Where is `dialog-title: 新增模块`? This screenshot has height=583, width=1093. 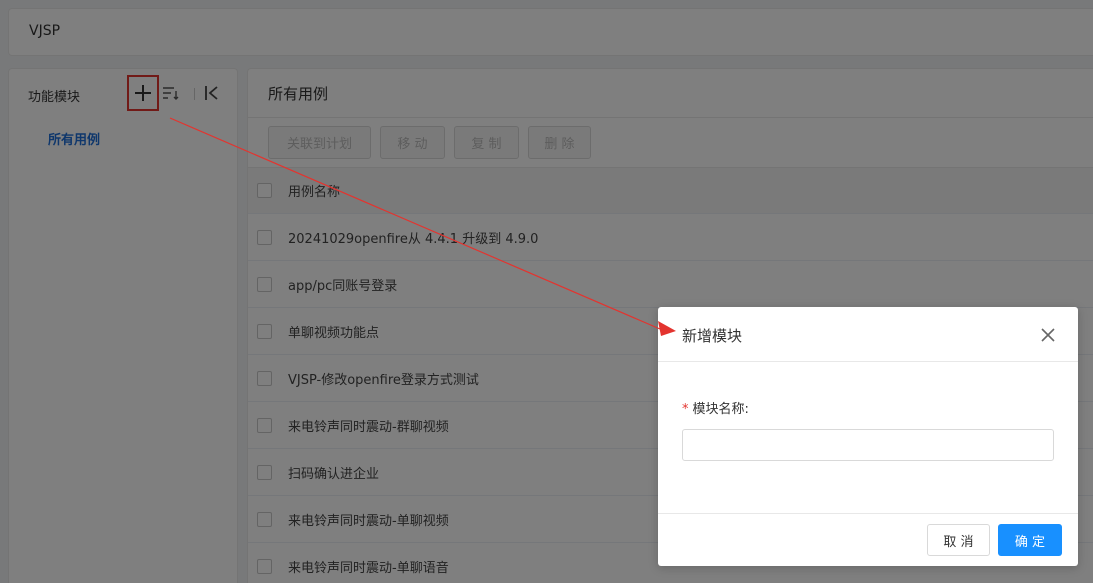
dialog-title: 新增模块 is located at coordinates (712, 336).